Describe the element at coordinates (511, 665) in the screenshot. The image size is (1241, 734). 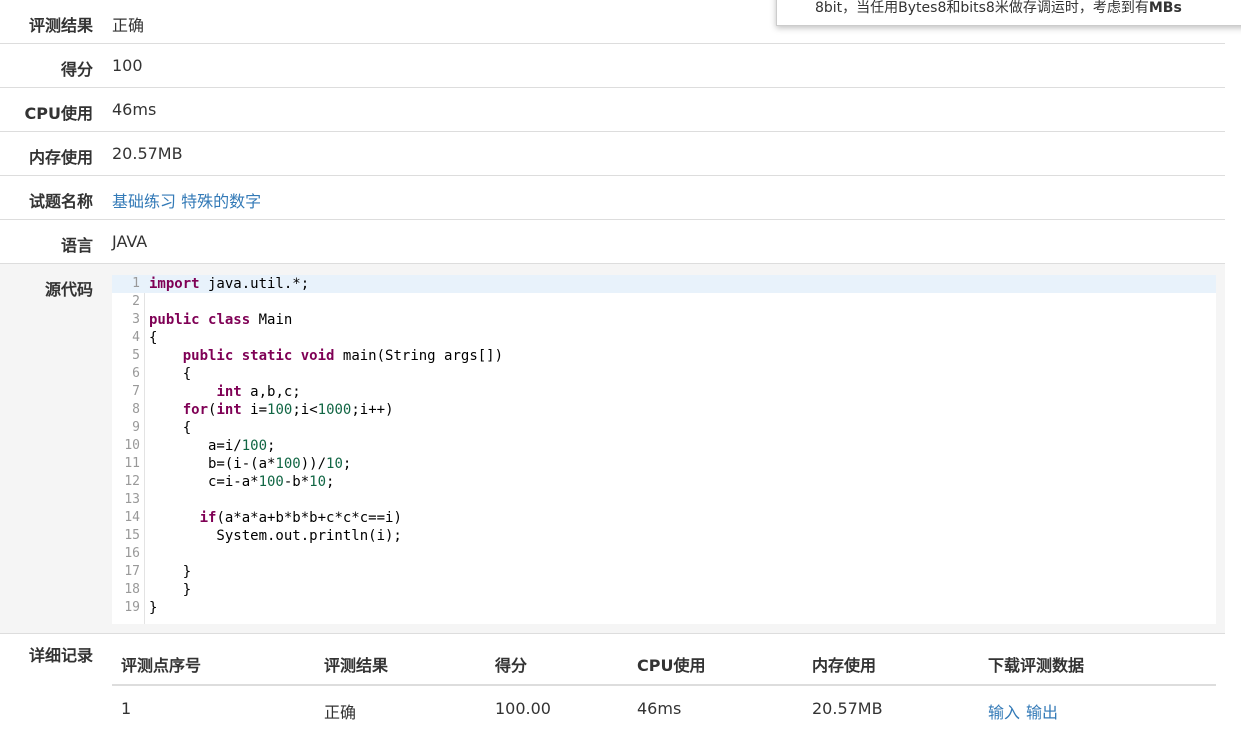
I see `header-score: 得分` at that location.